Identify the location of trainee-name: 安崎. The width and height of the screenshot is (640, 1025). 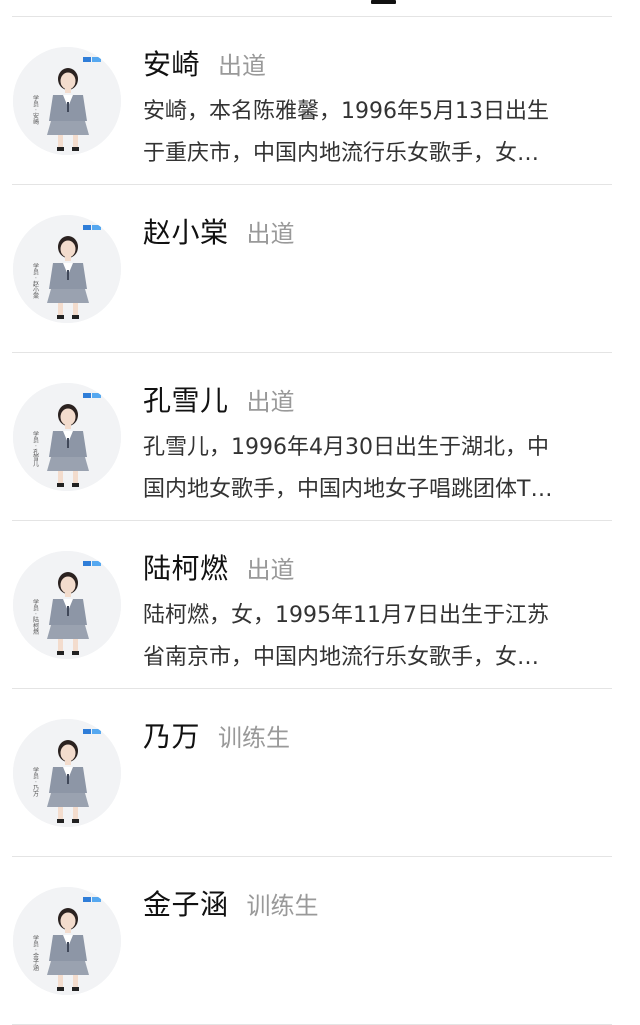
(171, 63).